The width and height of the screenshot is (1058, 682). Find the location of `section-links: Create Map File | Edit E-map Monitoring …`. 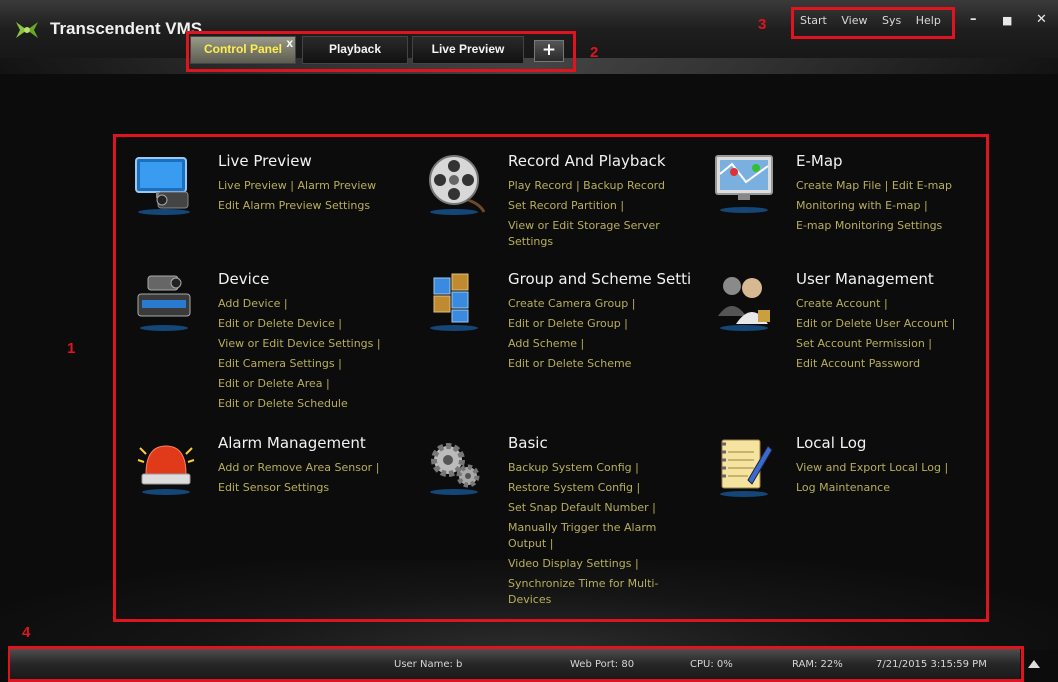

section-links: Create Map File | Edit E-map Monitoring … is located at coordinates (891, 206).